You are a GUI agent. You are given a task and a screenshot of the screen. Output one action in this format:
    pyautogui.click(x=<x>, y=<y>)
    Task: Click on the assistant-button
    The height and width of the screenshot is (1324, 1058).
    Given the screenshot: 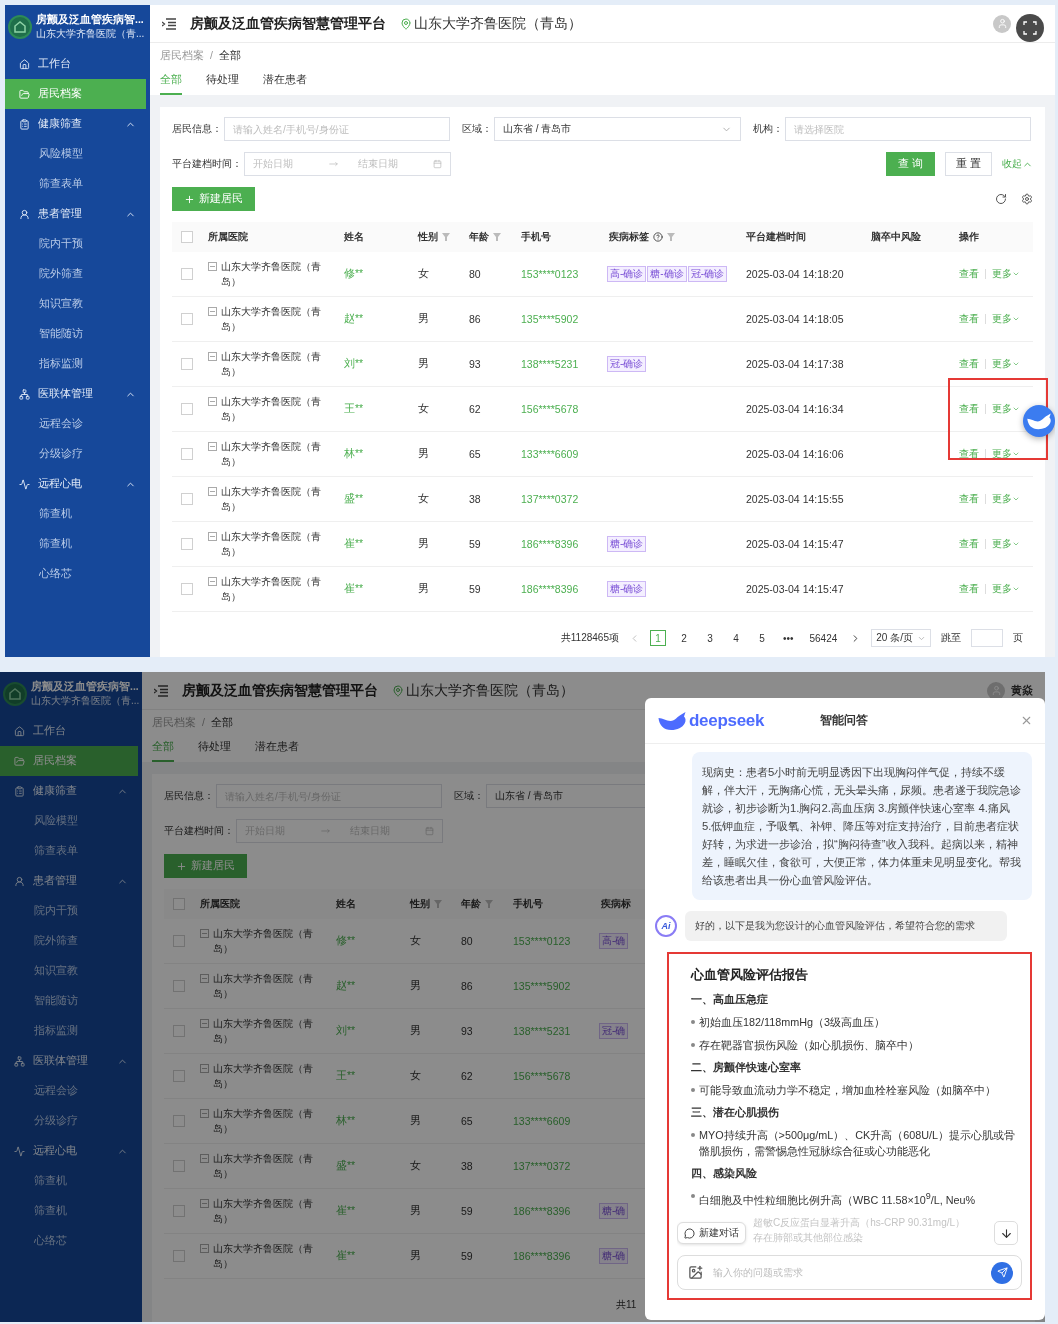 What is the action you would take?
    pyautogui.click(x=1039, y=421)
    